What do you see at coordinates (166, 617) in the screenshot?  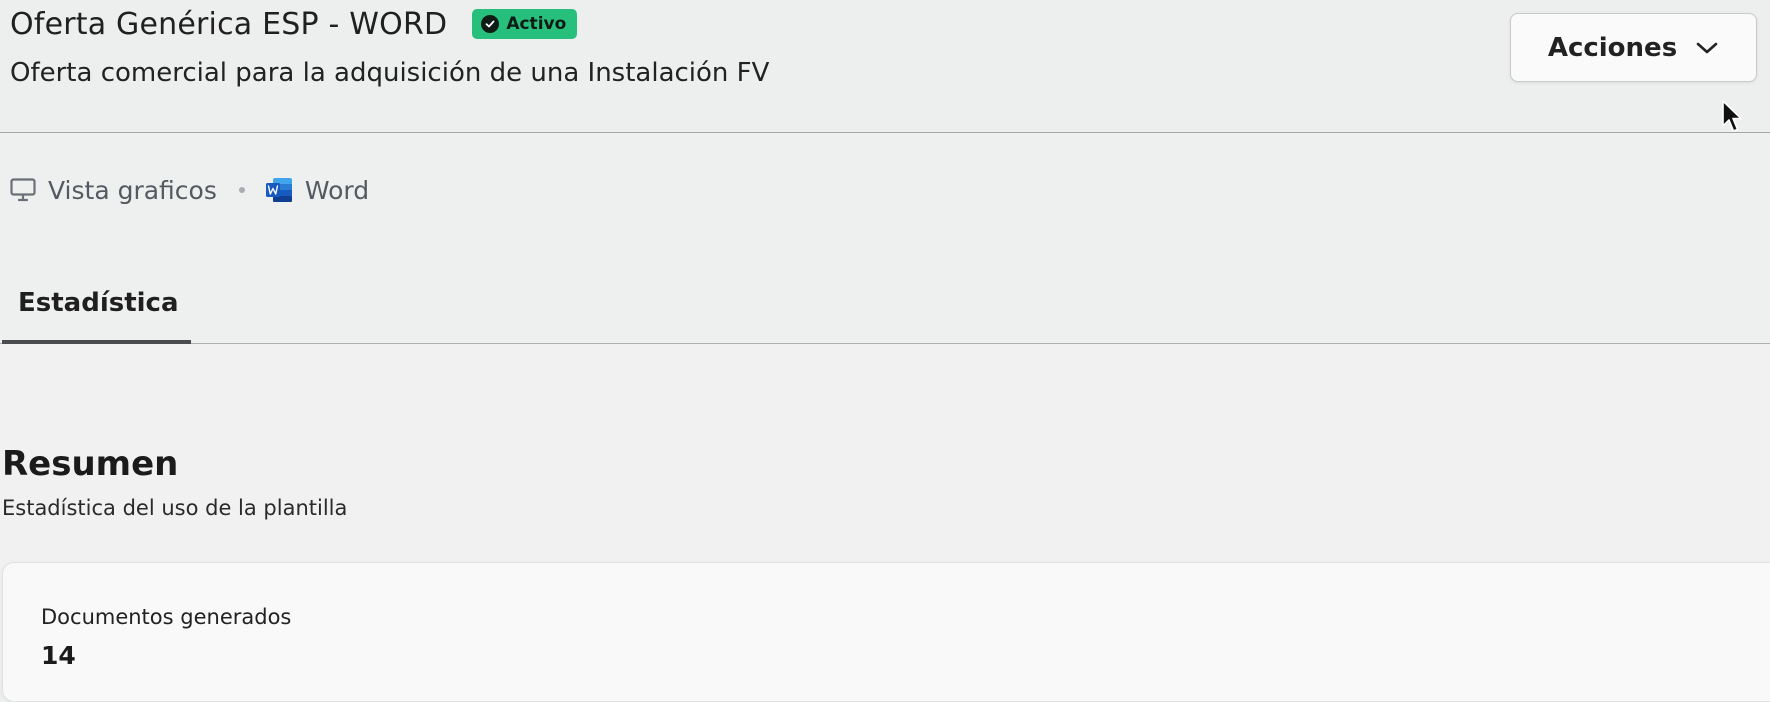 I see `stat-card-label: Documentos generados` at bounding box center [166, 617].